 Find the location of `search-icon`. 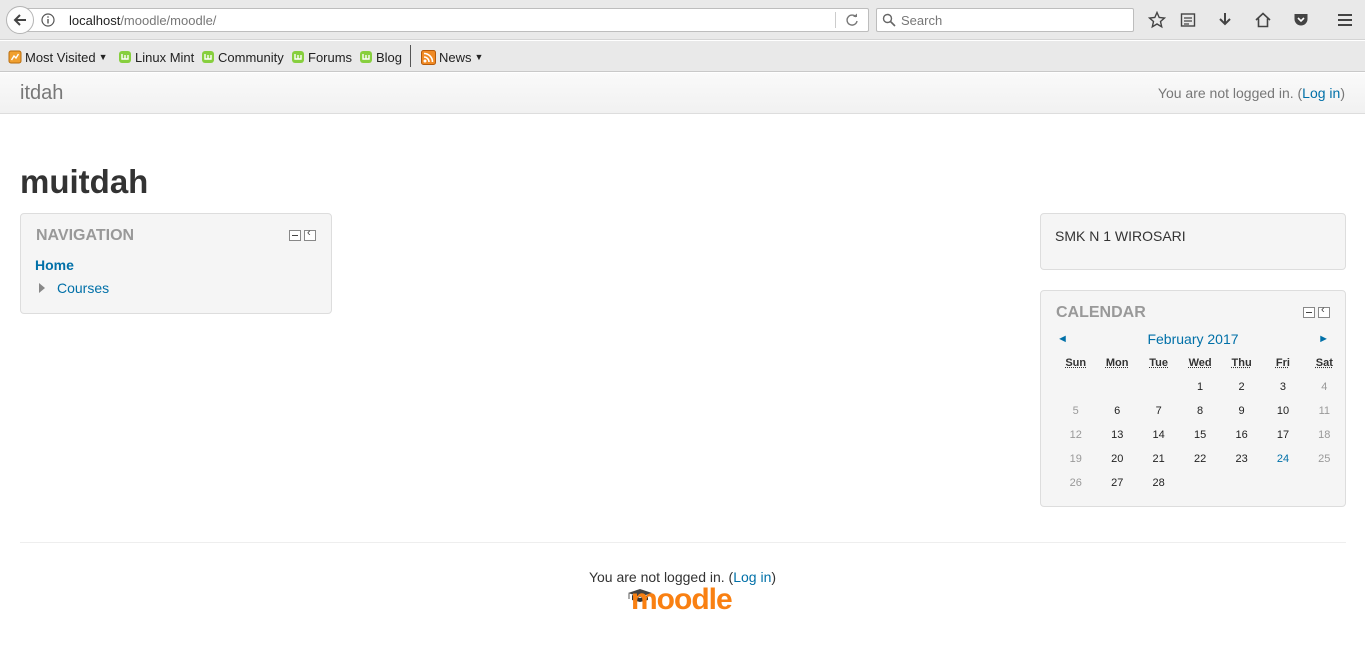

search-icon is located at coordinates (889, 20).